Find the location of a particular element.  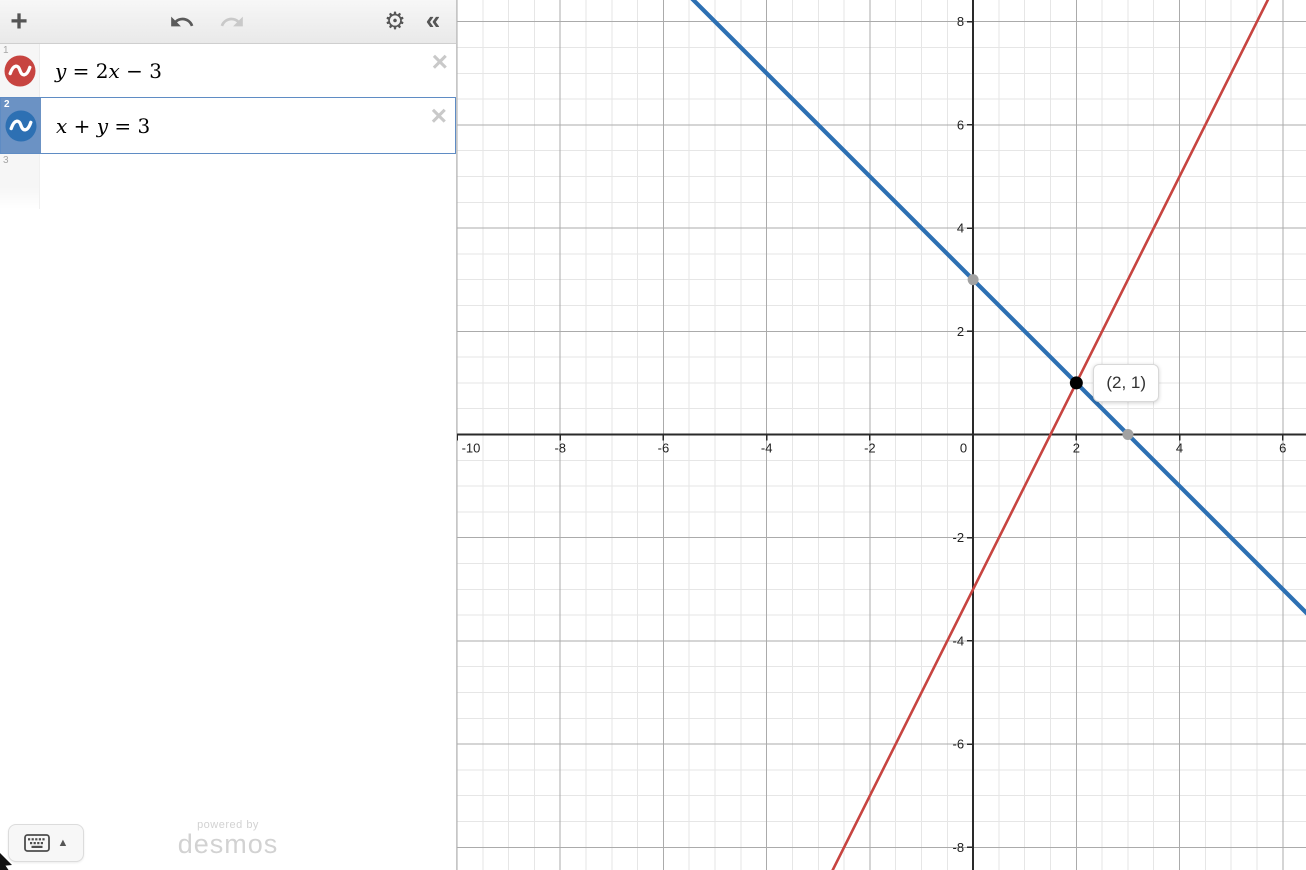

expression-row-3-empty: 3 is located at coordinates (228, 181).